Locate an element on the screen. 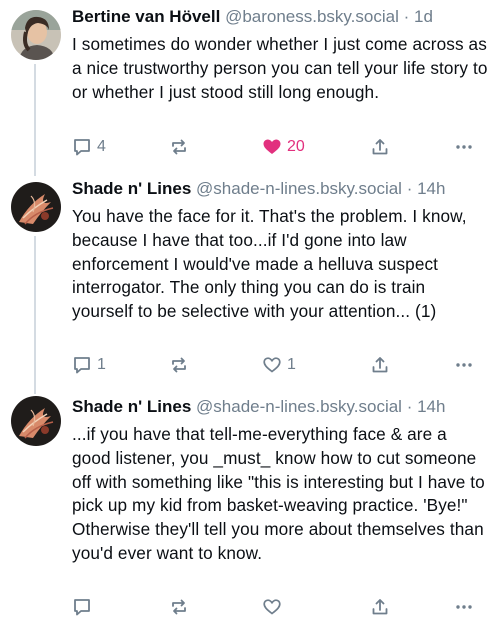 The image size is (500, 618). like-count: 20 is located at coordinates (296, 146).